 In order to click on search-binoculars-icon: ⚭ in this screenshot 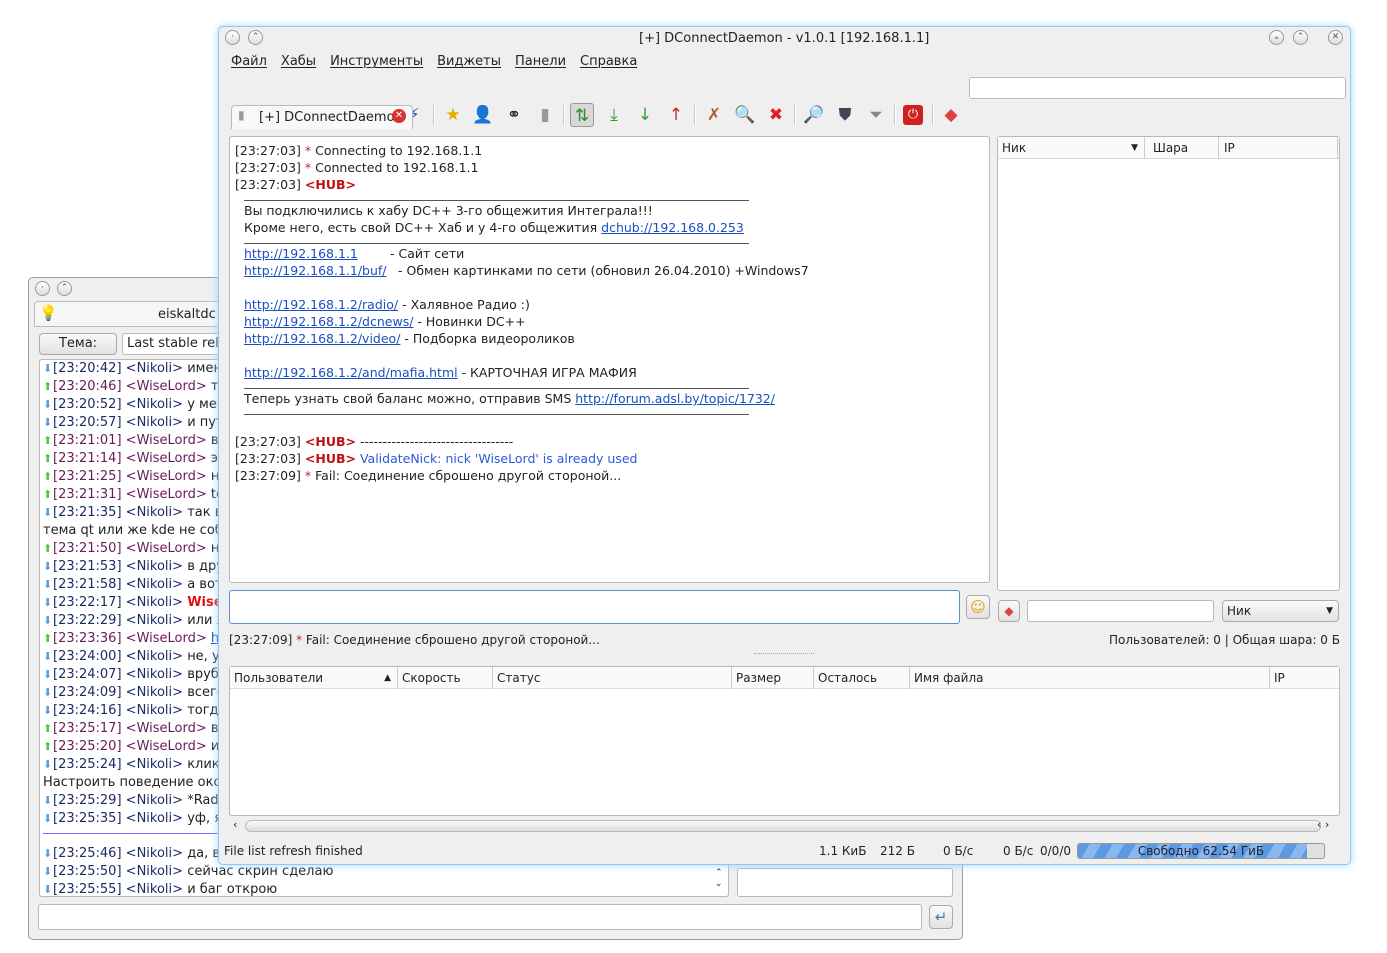, I will do `click(514, 115)`.